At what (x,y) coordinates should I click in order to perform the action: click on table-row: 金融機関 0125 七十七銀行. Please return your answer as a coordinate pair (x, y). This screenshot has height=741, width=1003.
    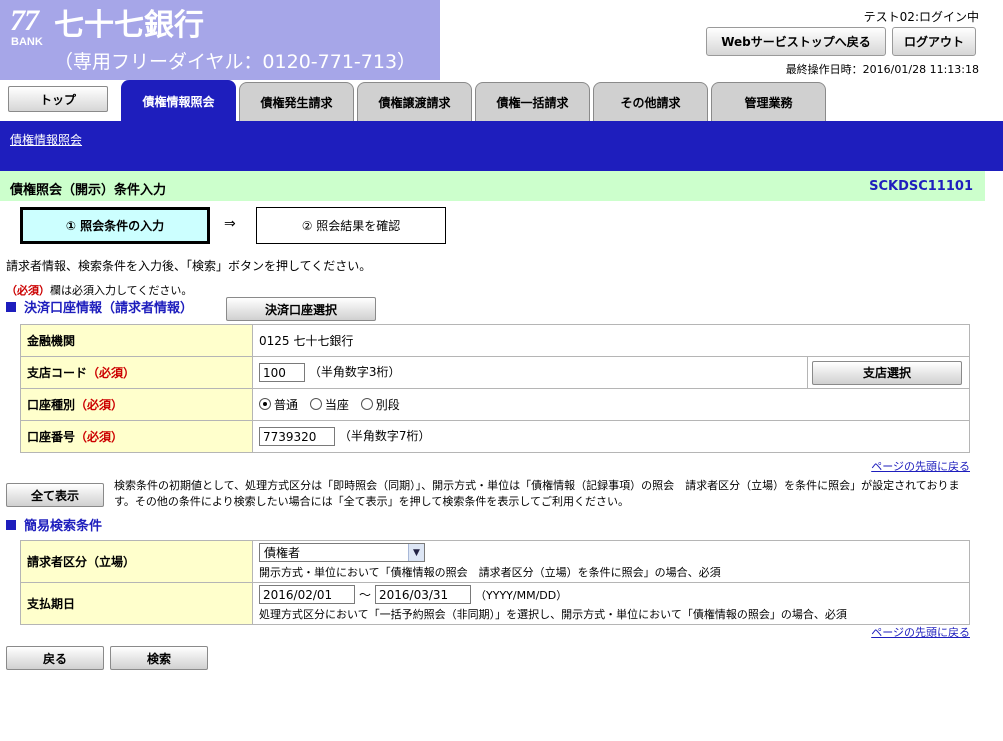
    Looking at the image, I should click on (495, 340).